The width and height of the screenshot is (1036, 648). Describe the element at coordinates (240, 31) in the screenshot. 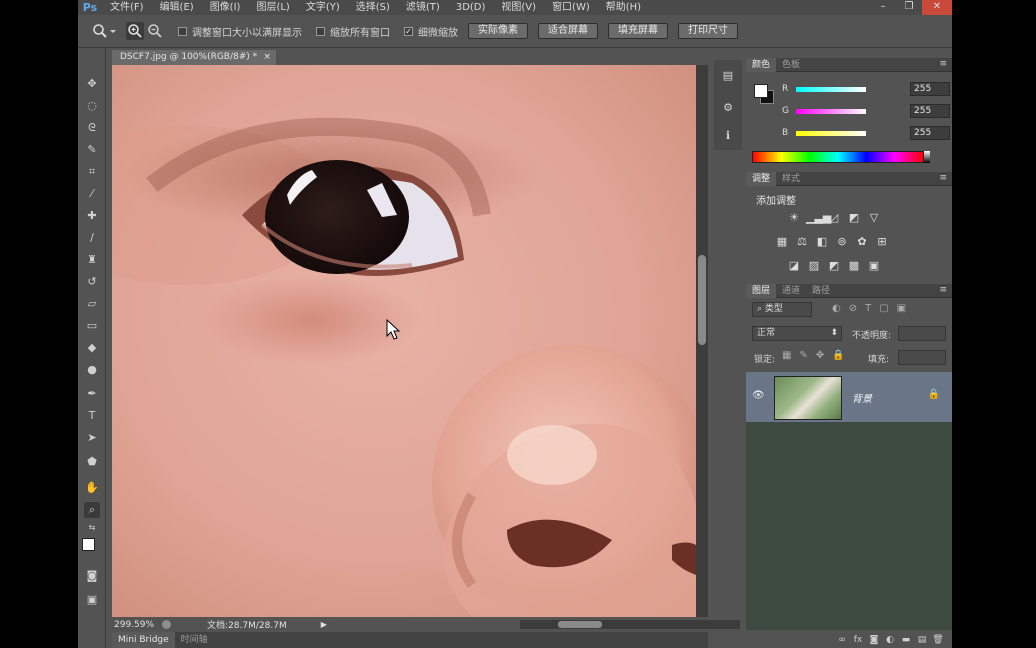

I see `resize-windows-option: 调整窗口大小以满屏显示` at that location.